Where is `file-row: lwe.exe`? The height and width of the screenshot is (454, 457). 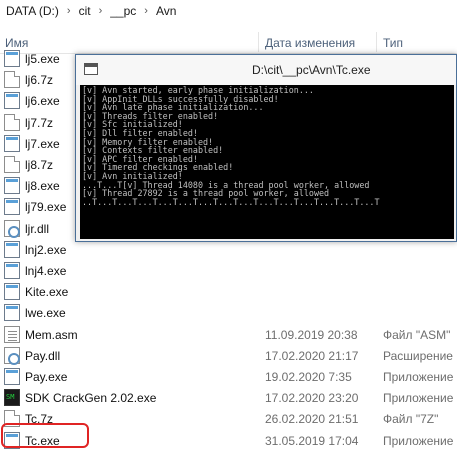
file-row: lwe.exe is located at coordinates (228, 312).